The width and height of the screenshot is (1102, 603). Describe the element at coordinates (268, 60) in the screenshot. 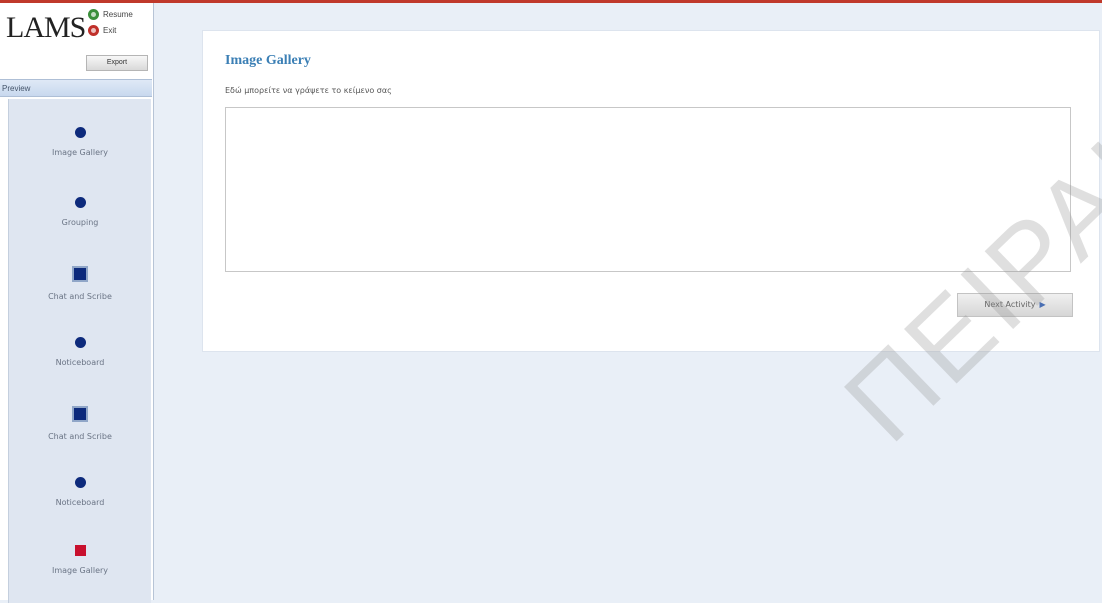

I see `page-title: Image Gallery` at that location.